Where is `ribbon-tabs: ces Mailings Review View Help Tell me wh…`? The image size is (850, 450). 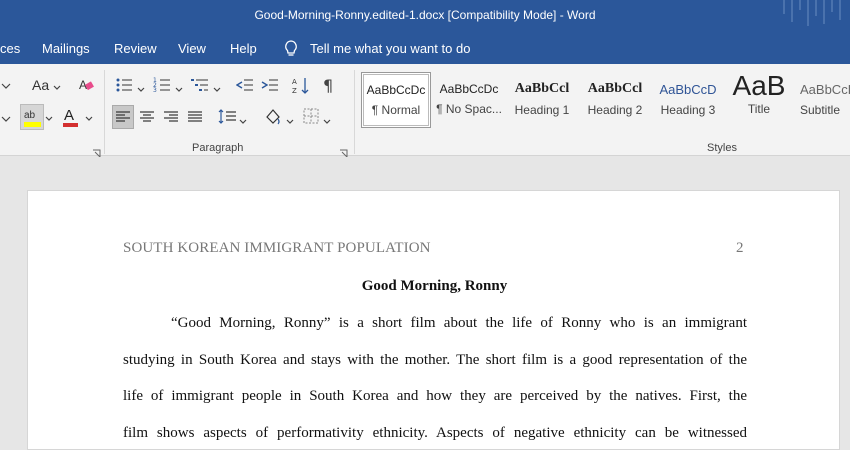 ribbon-tabs: ces Mailings Review View Help Tell me wh… is located at coordinates (425, 48).